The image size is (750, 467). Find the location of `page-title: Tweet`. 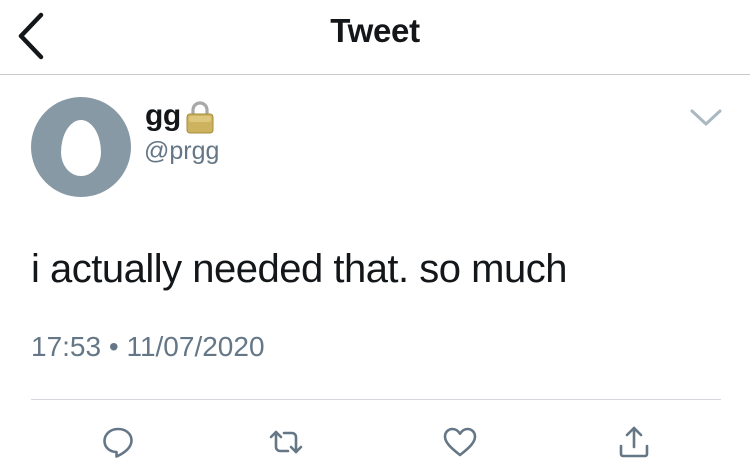

page-title: Tweet is located at coordinates (375, 30).